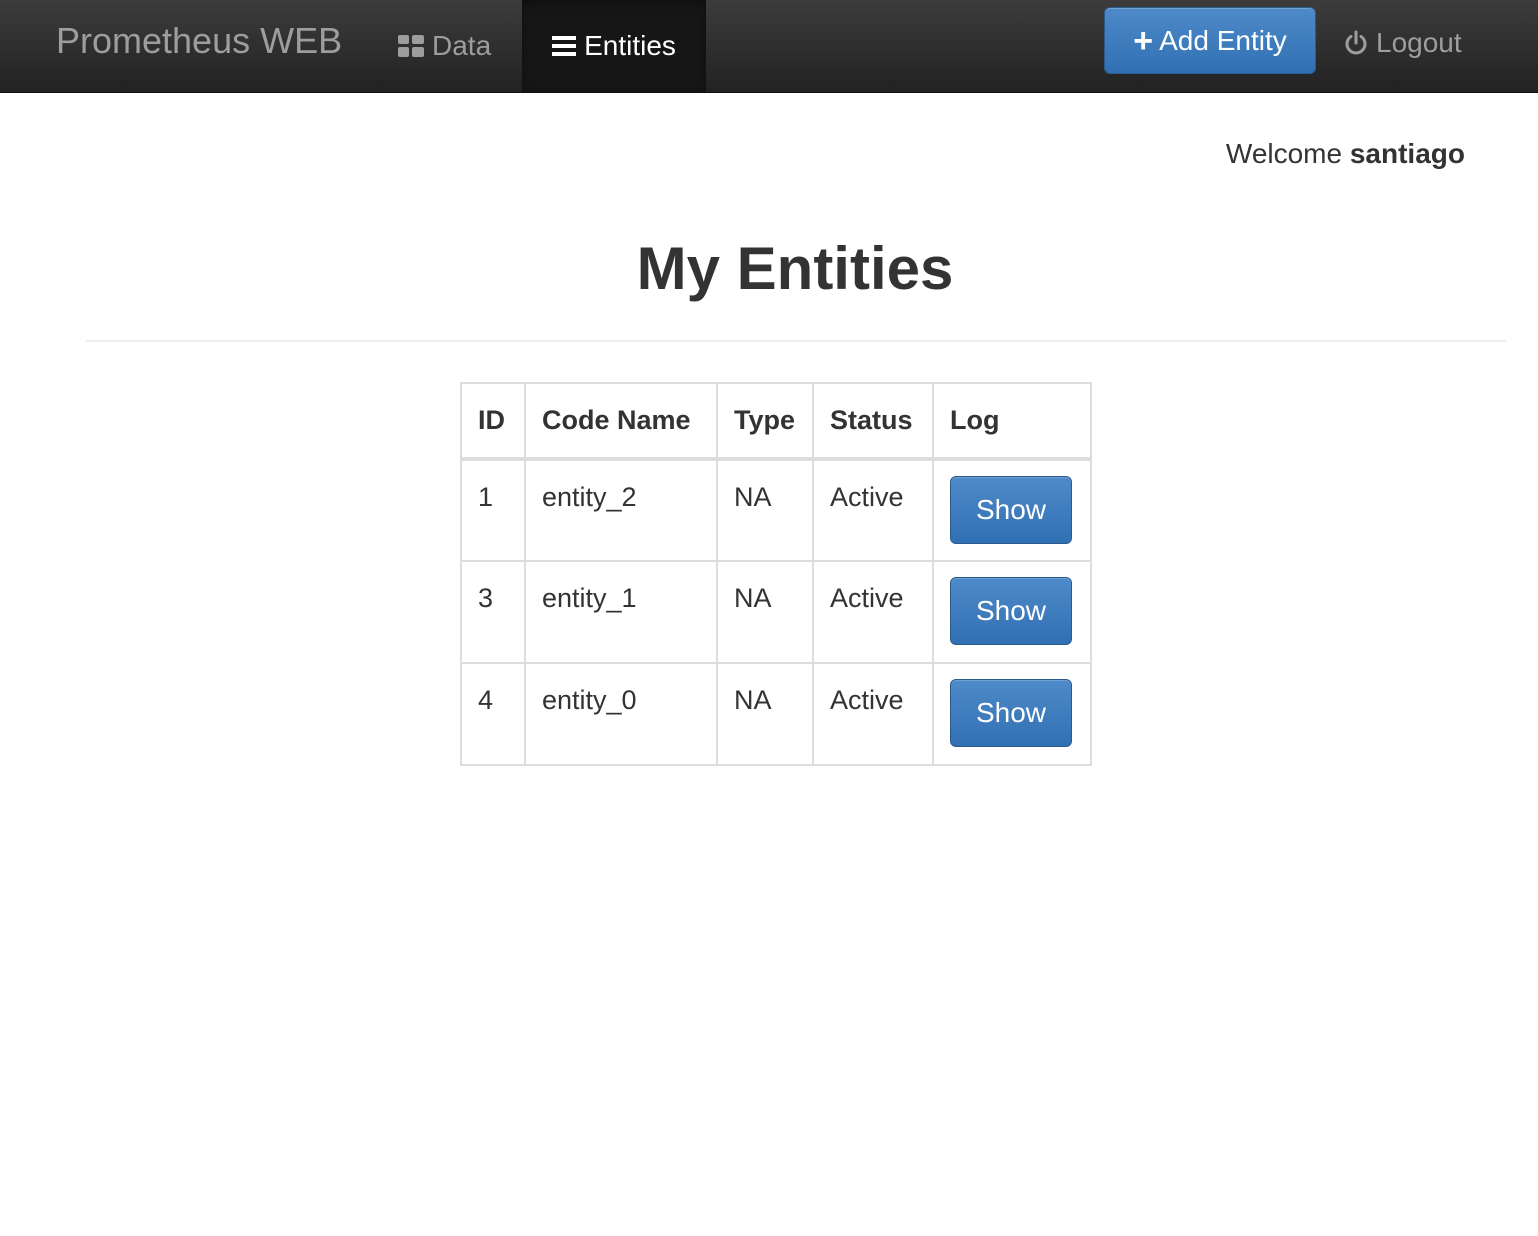 The image size is (1538, 1236). I want to click on table-row: 3 entity_1 NA Active Show, so click(776, 612).